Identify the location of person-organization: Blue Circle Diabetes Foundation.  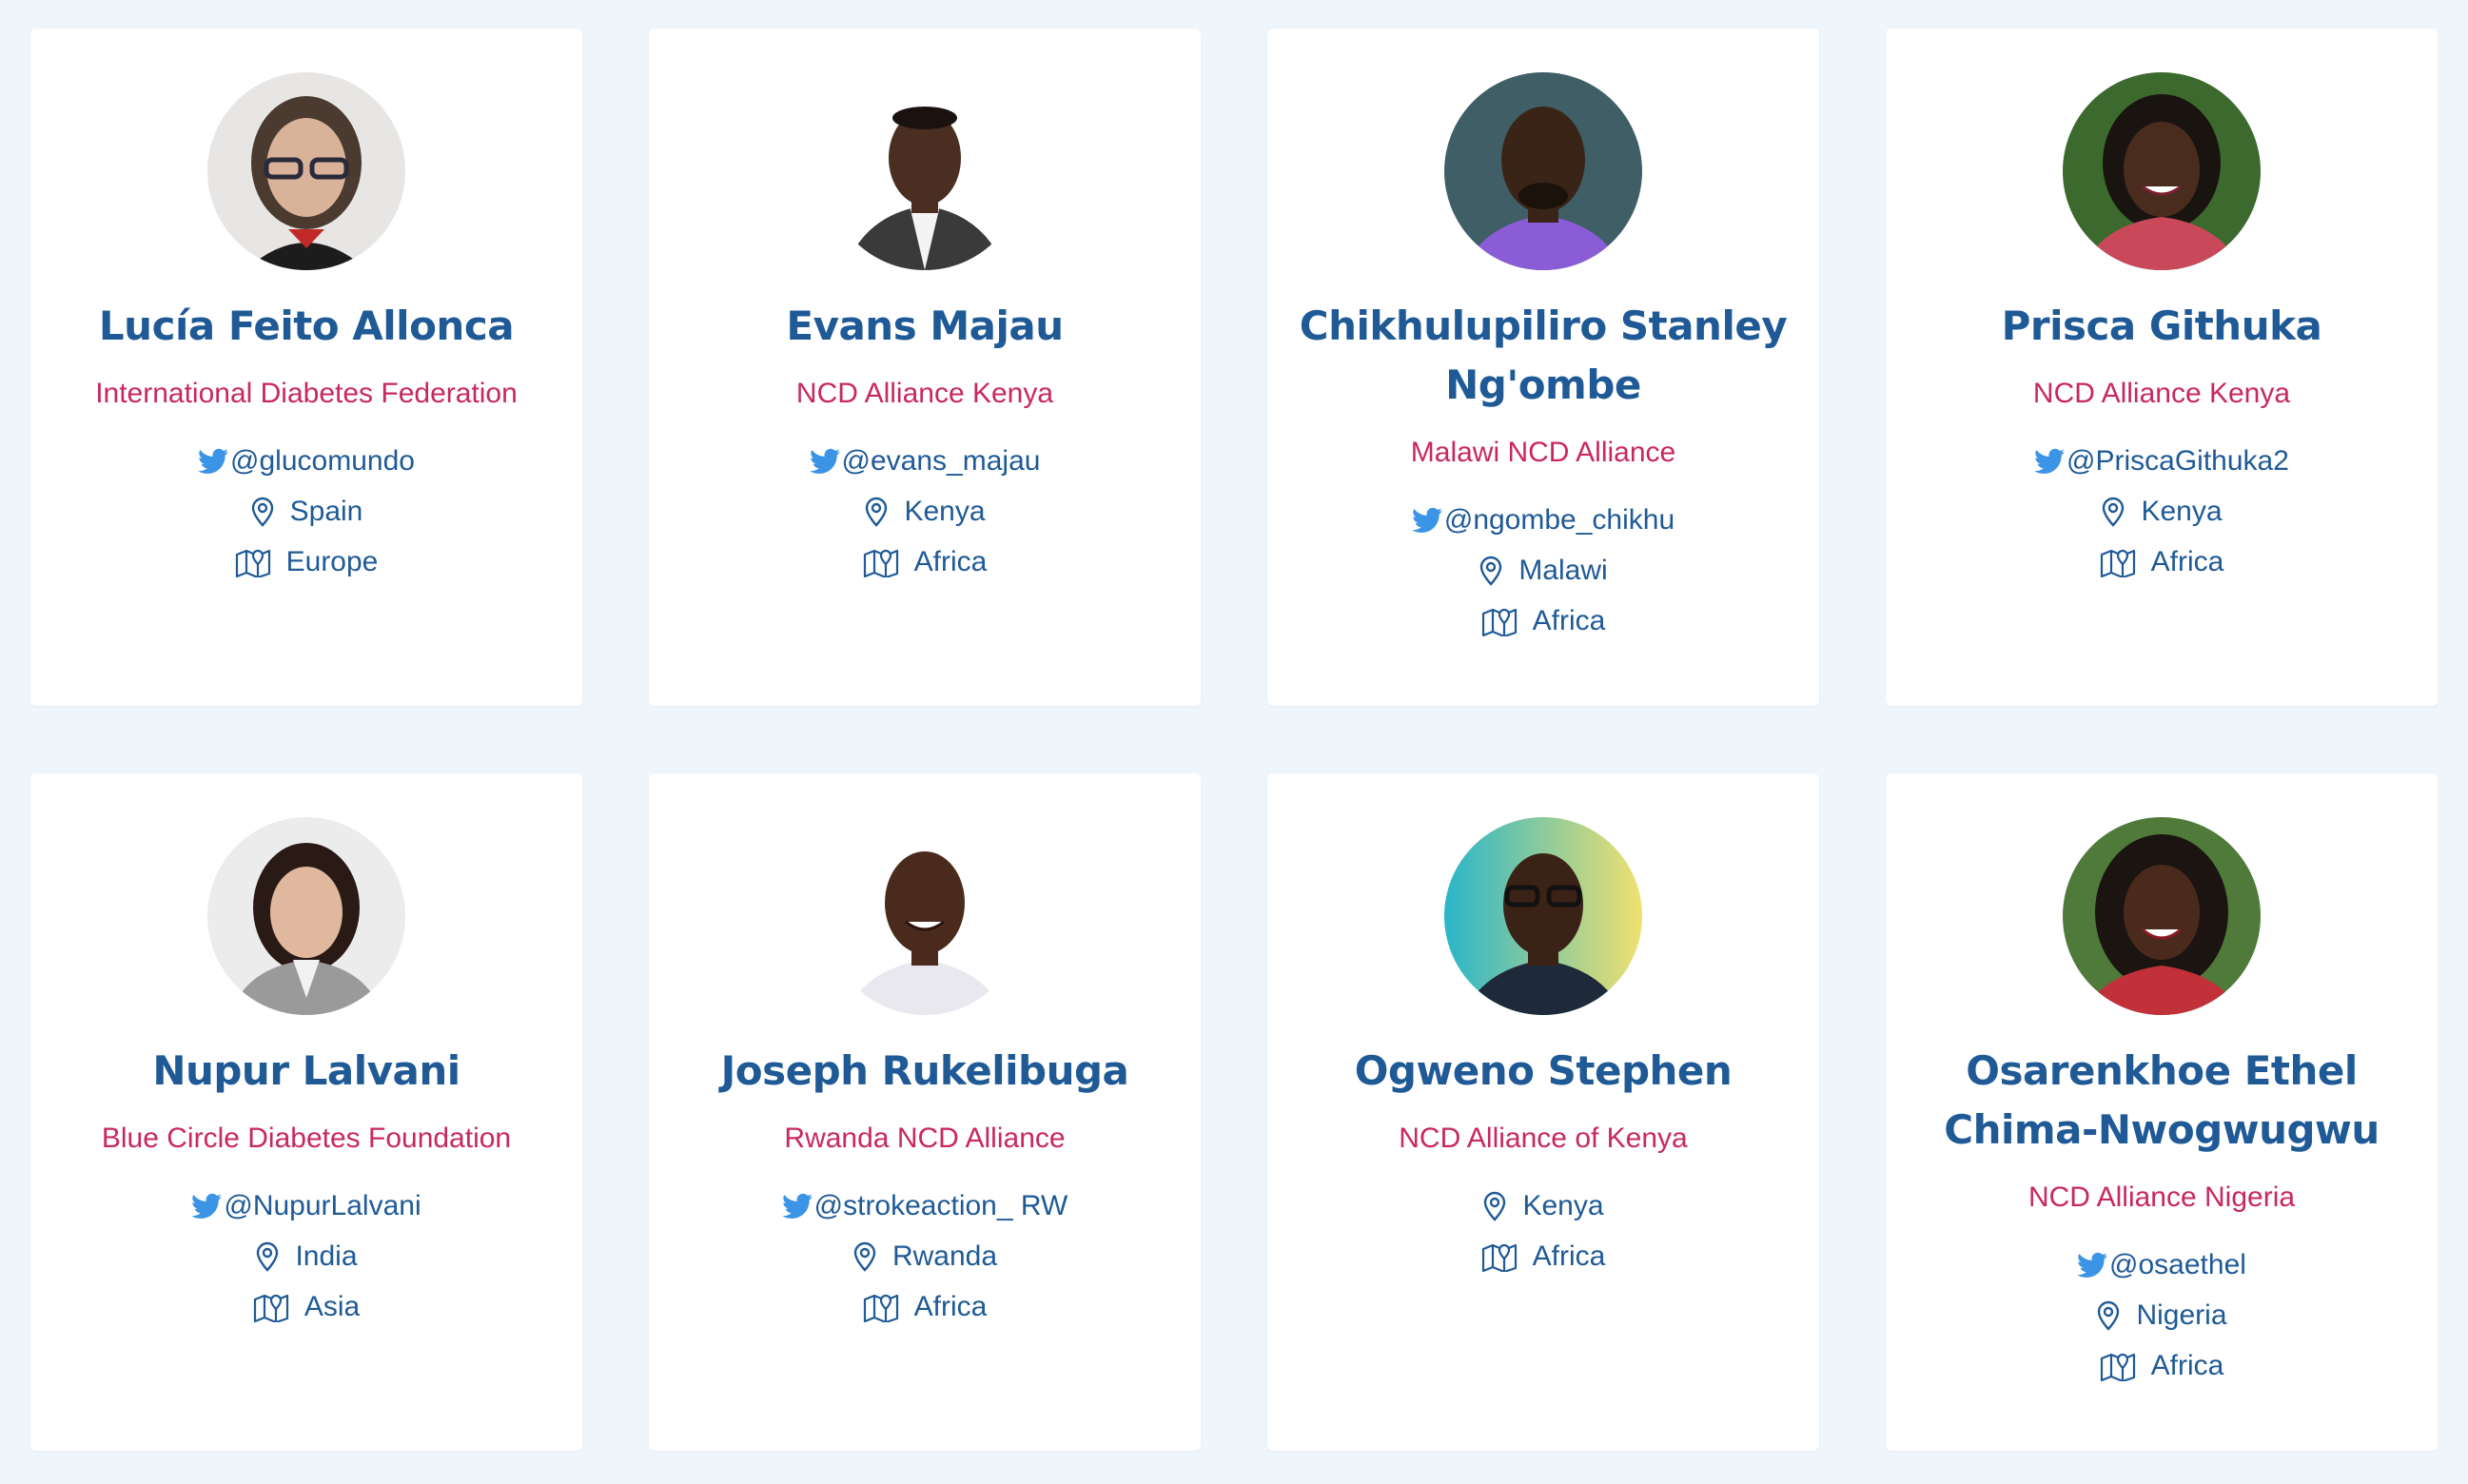
(306, 1139).